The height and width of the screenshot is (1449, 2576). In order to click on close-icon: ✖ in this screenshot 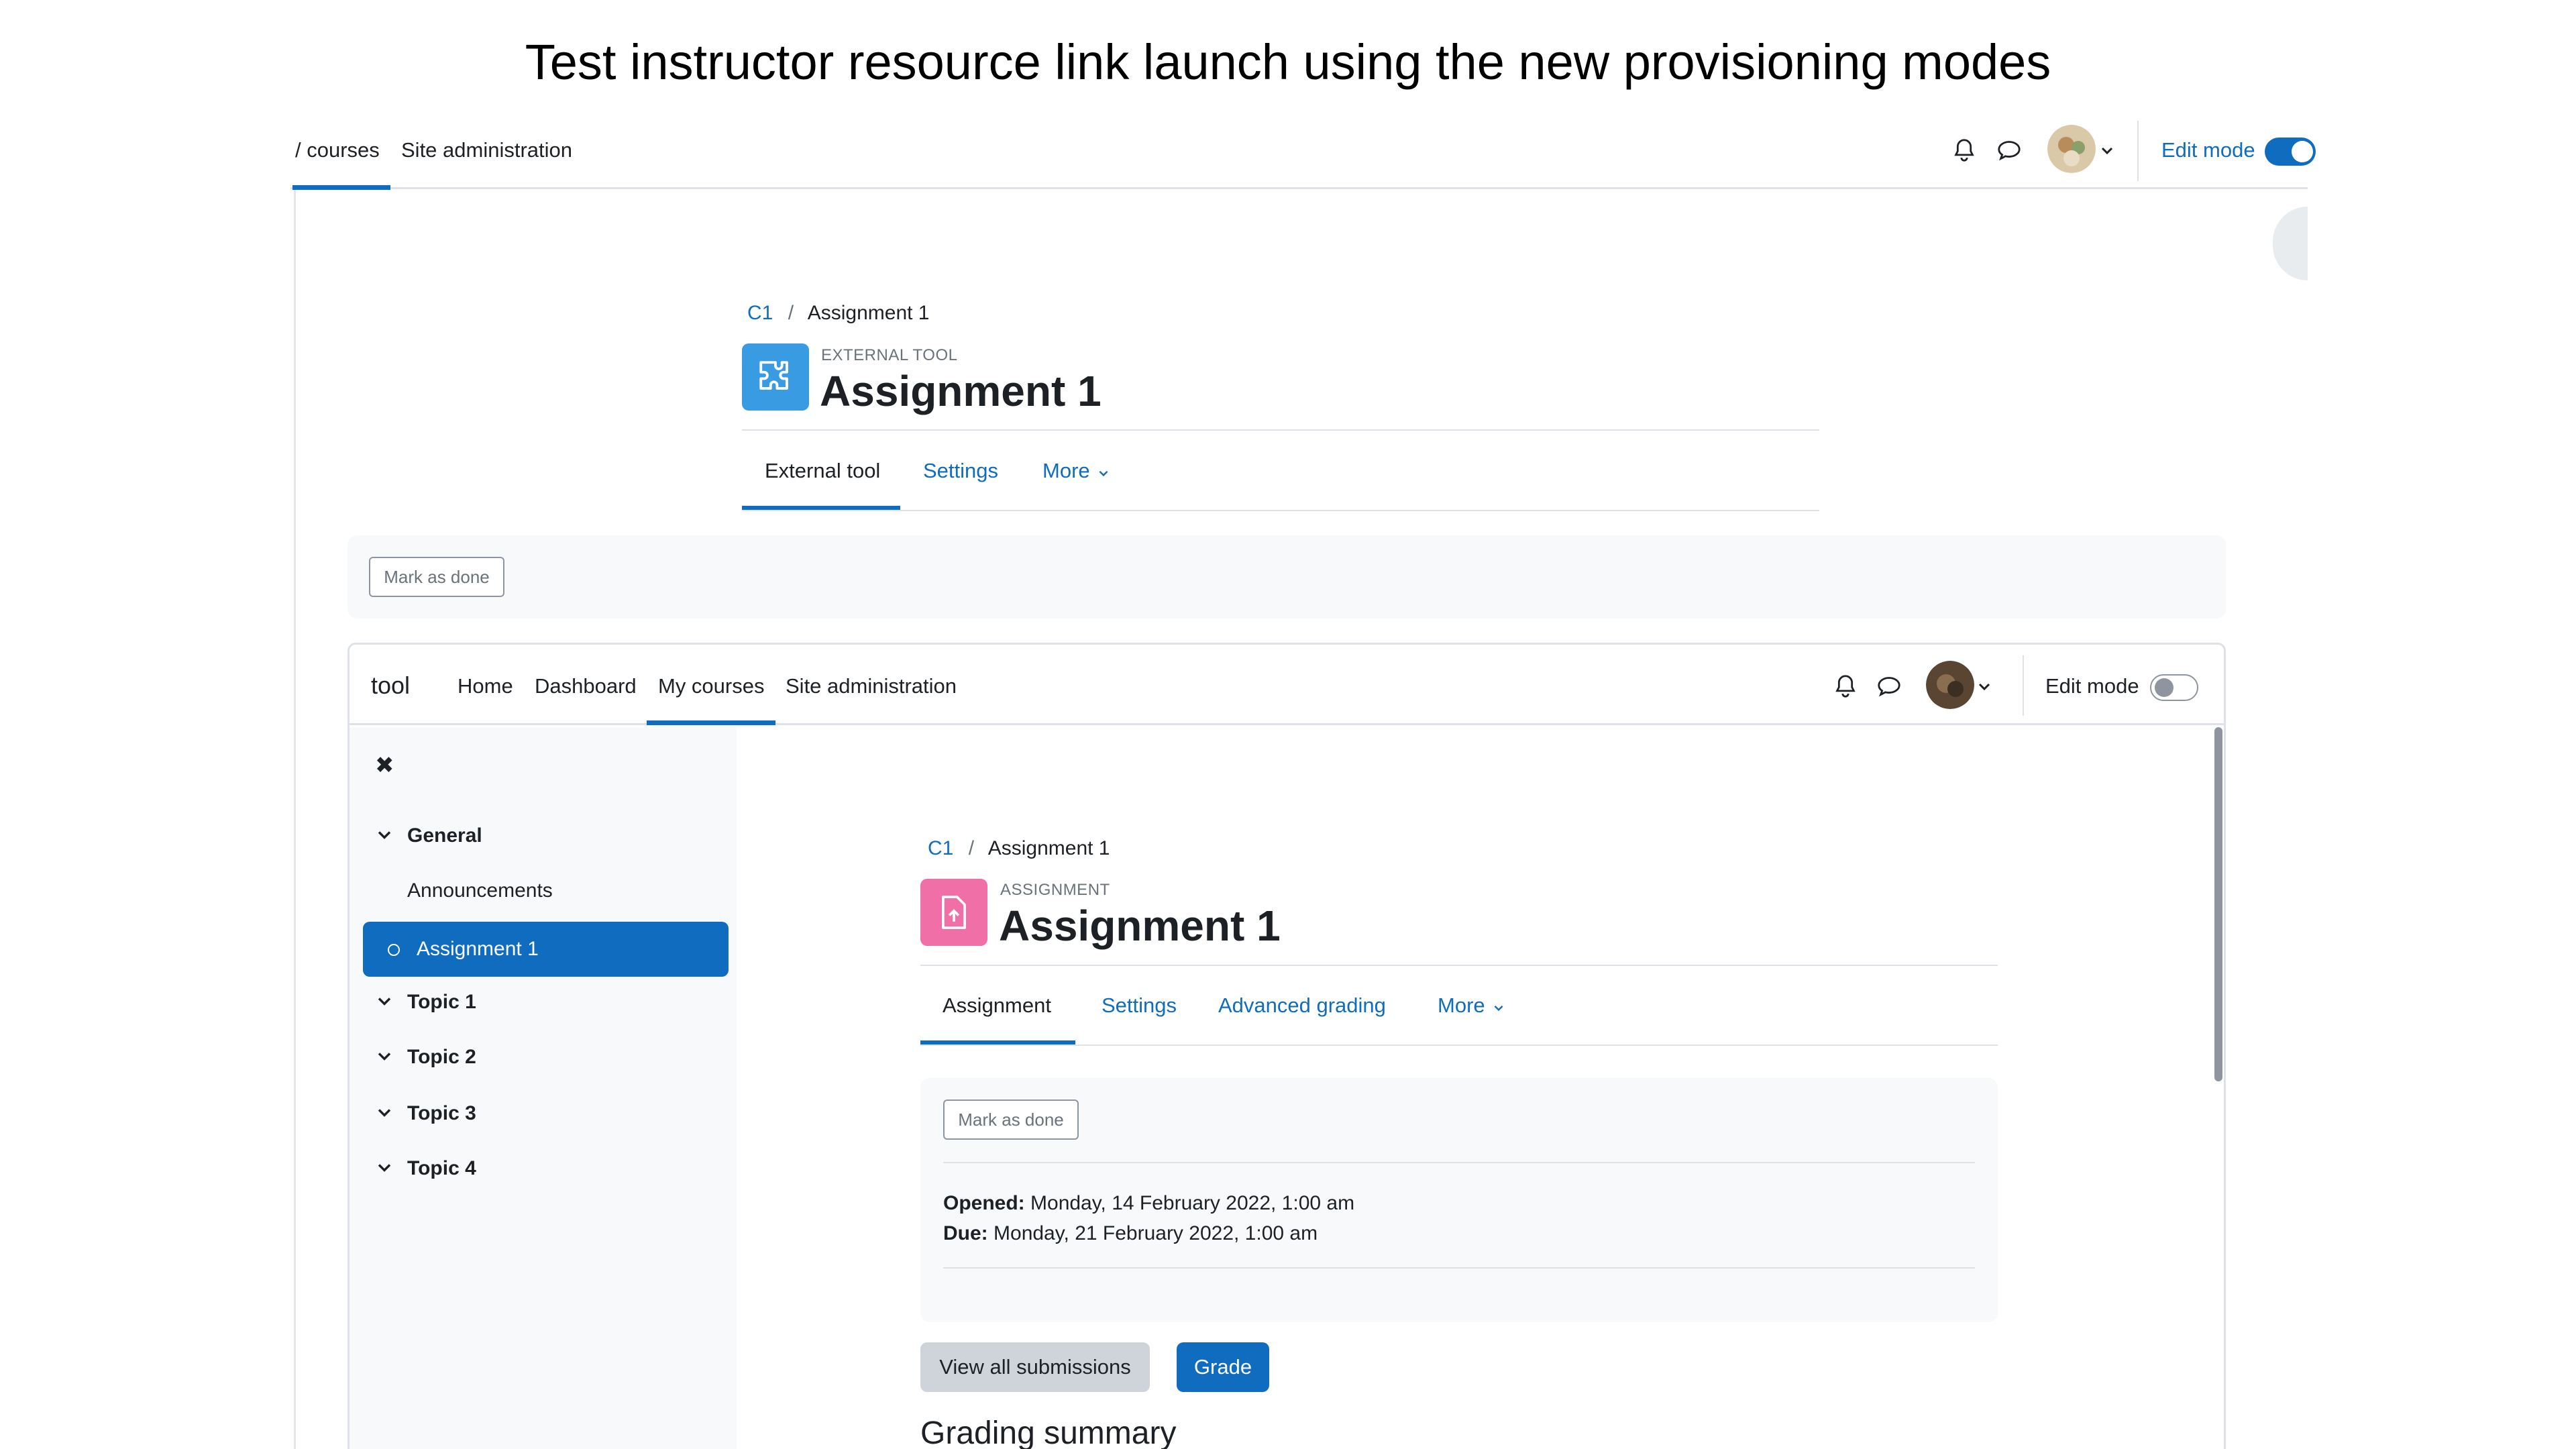, I will do `click(384, 765)`.